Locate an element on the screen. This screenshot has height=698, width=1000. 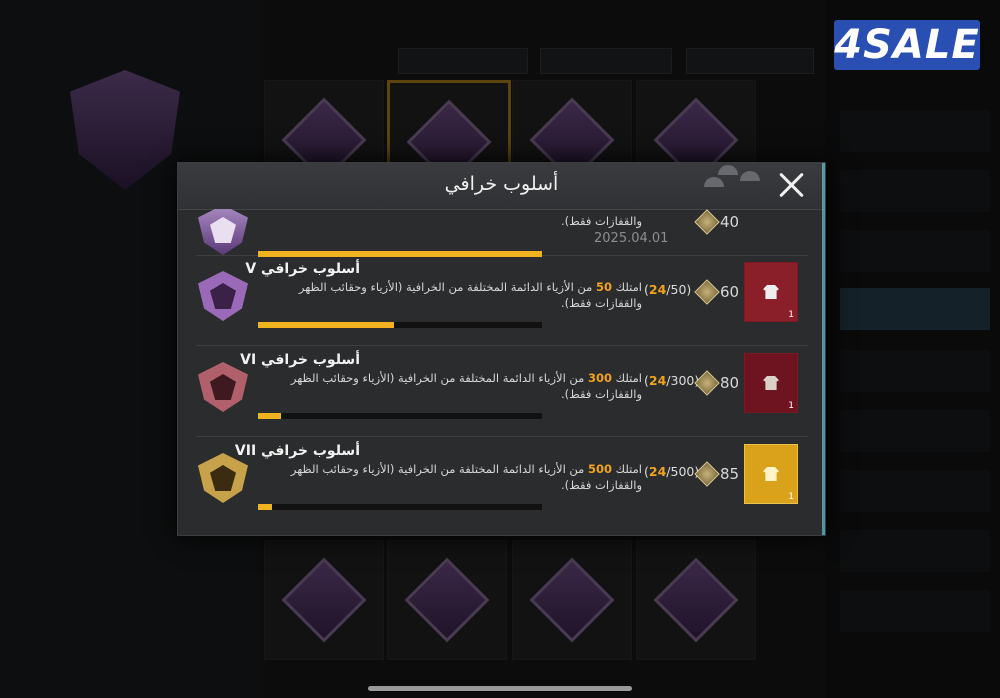
dialog-title: أسلوب خرافي is located at coordinates (501, 184).